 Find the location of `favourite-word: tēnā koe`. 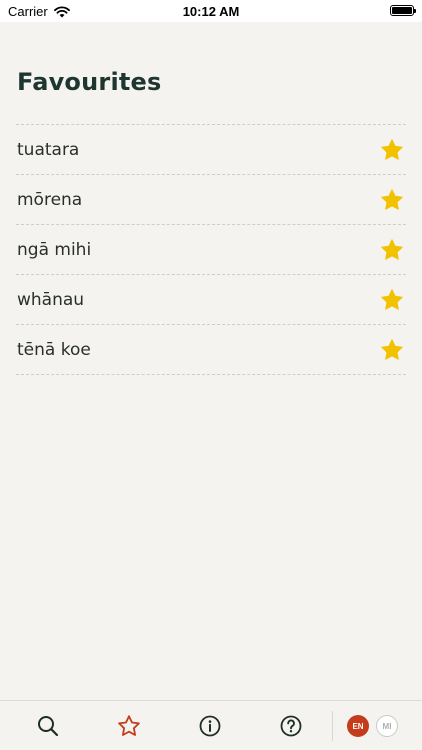

favourite-word: tēnā koe is located at coordinates (54, 350).